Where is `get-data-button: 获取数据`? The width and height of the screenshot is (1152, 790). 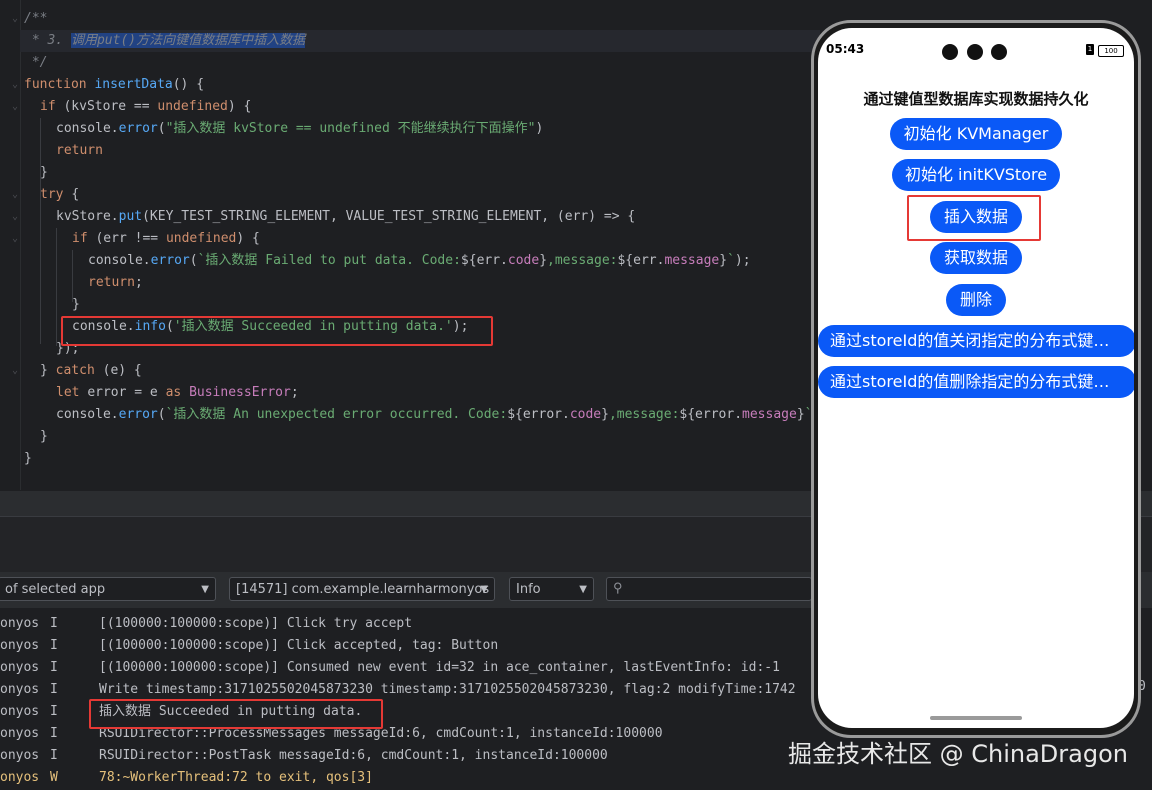 get-data-button: 获取数据 is located at coordinates (976, 258).